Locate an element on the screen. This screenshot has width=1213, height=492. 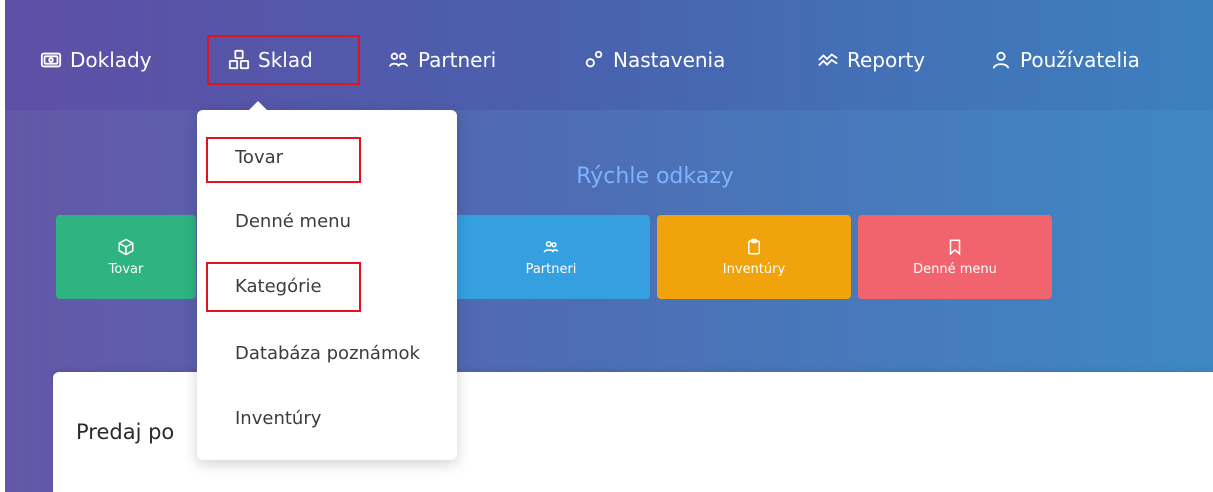
nav-item-reporty: Reporty is located at coordinates (871, 60).